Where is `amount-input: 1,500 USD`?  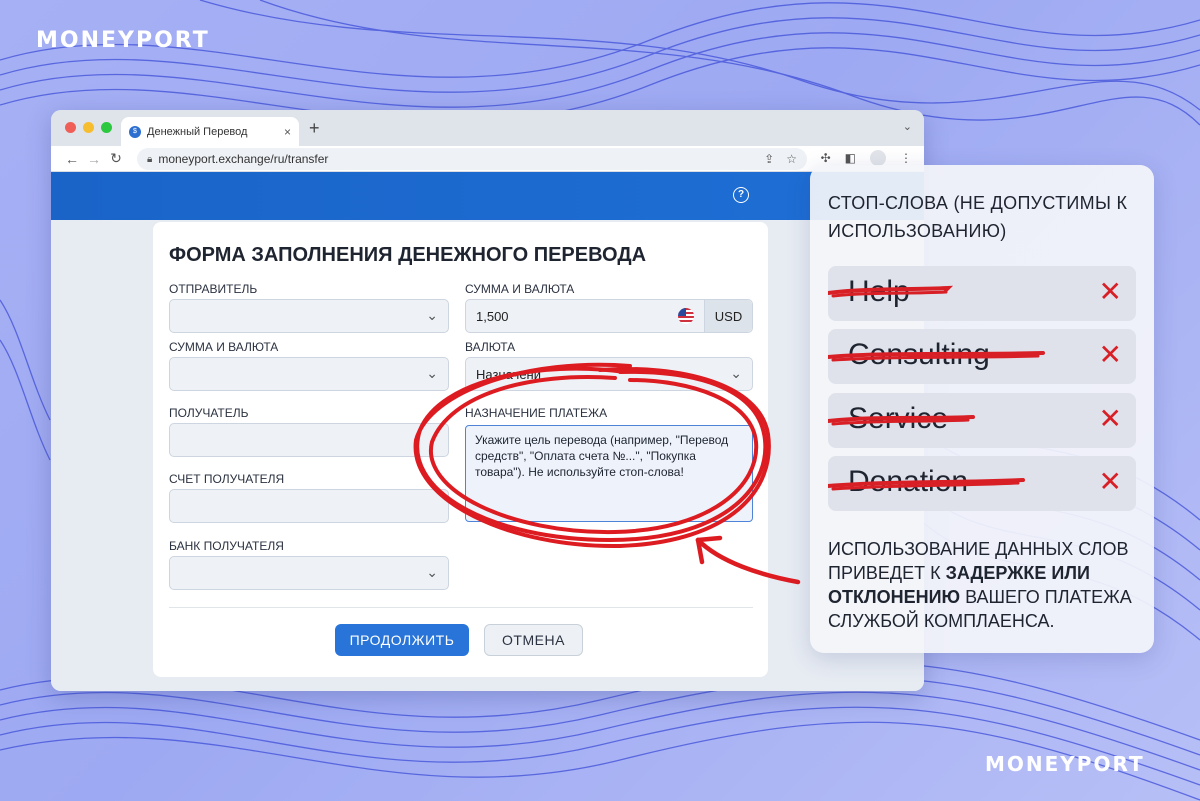 amount-input: 1,500 USD is located at coordinates (609, 316).